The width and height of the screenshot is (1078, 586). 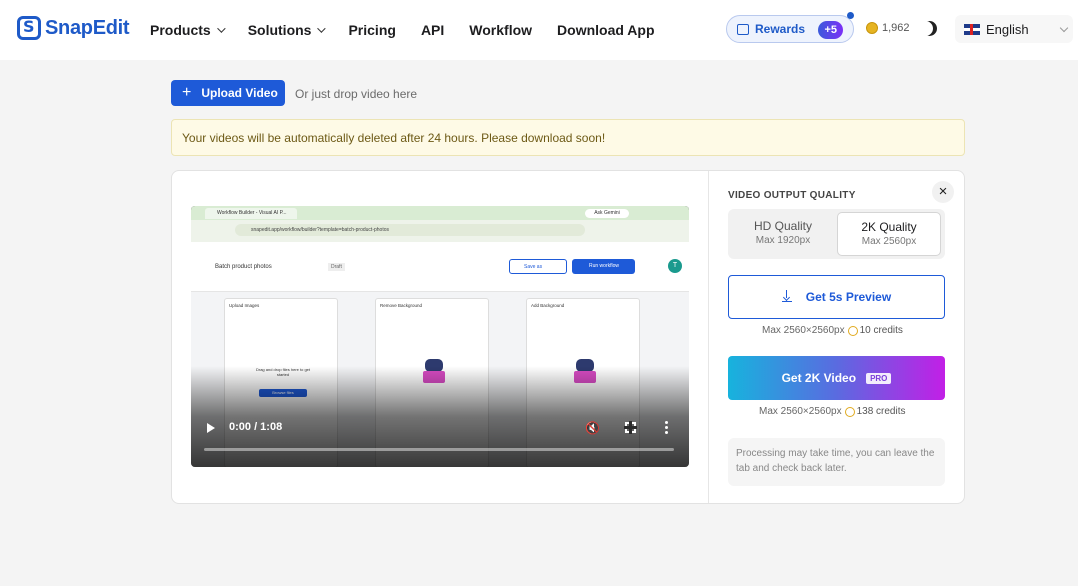 I want to click on nav-workflow: Workflow, so click(x=500, y=30).